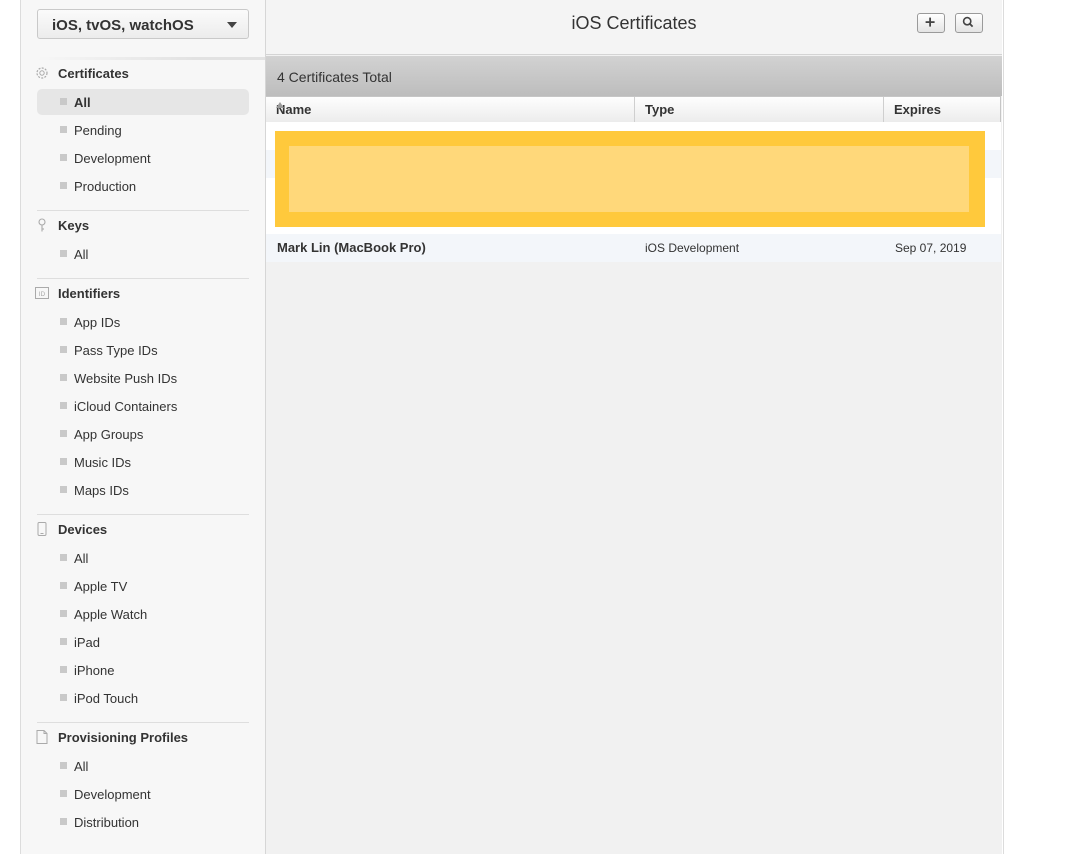 This screenshot has width=1089, height=854. I want to click on sidebar-item-app-ids: App IDs, so click(143, 322).